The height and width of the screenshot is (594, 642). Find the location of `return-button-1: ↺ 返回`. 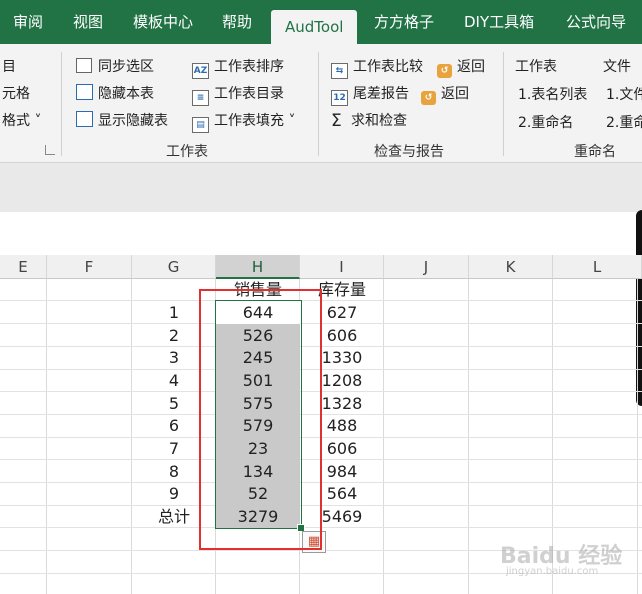

return-button-1: ↺ 返回 is located at coordinates (461, 67).